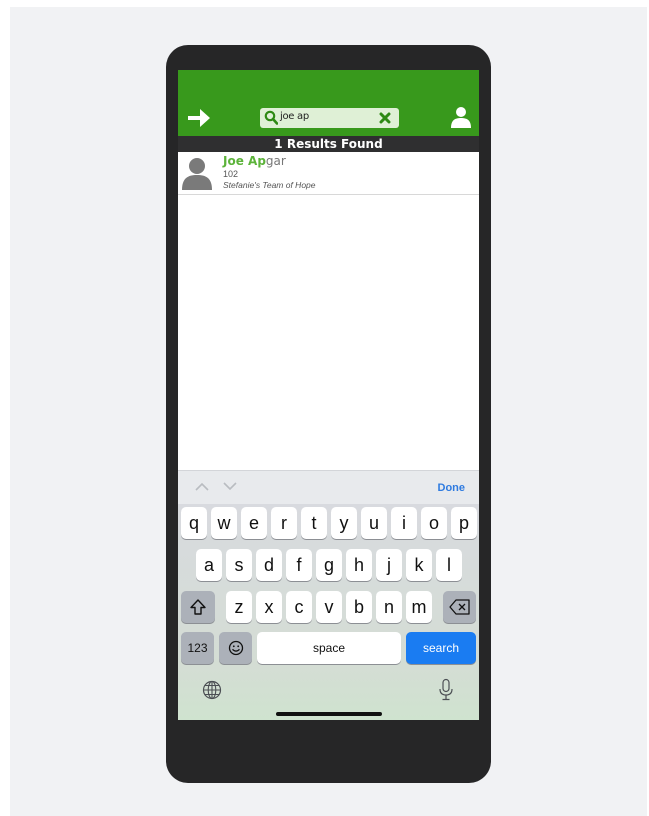 The height and width of the screenshot is (816, 649). I want to click on key-r: r, so click(284, 523).